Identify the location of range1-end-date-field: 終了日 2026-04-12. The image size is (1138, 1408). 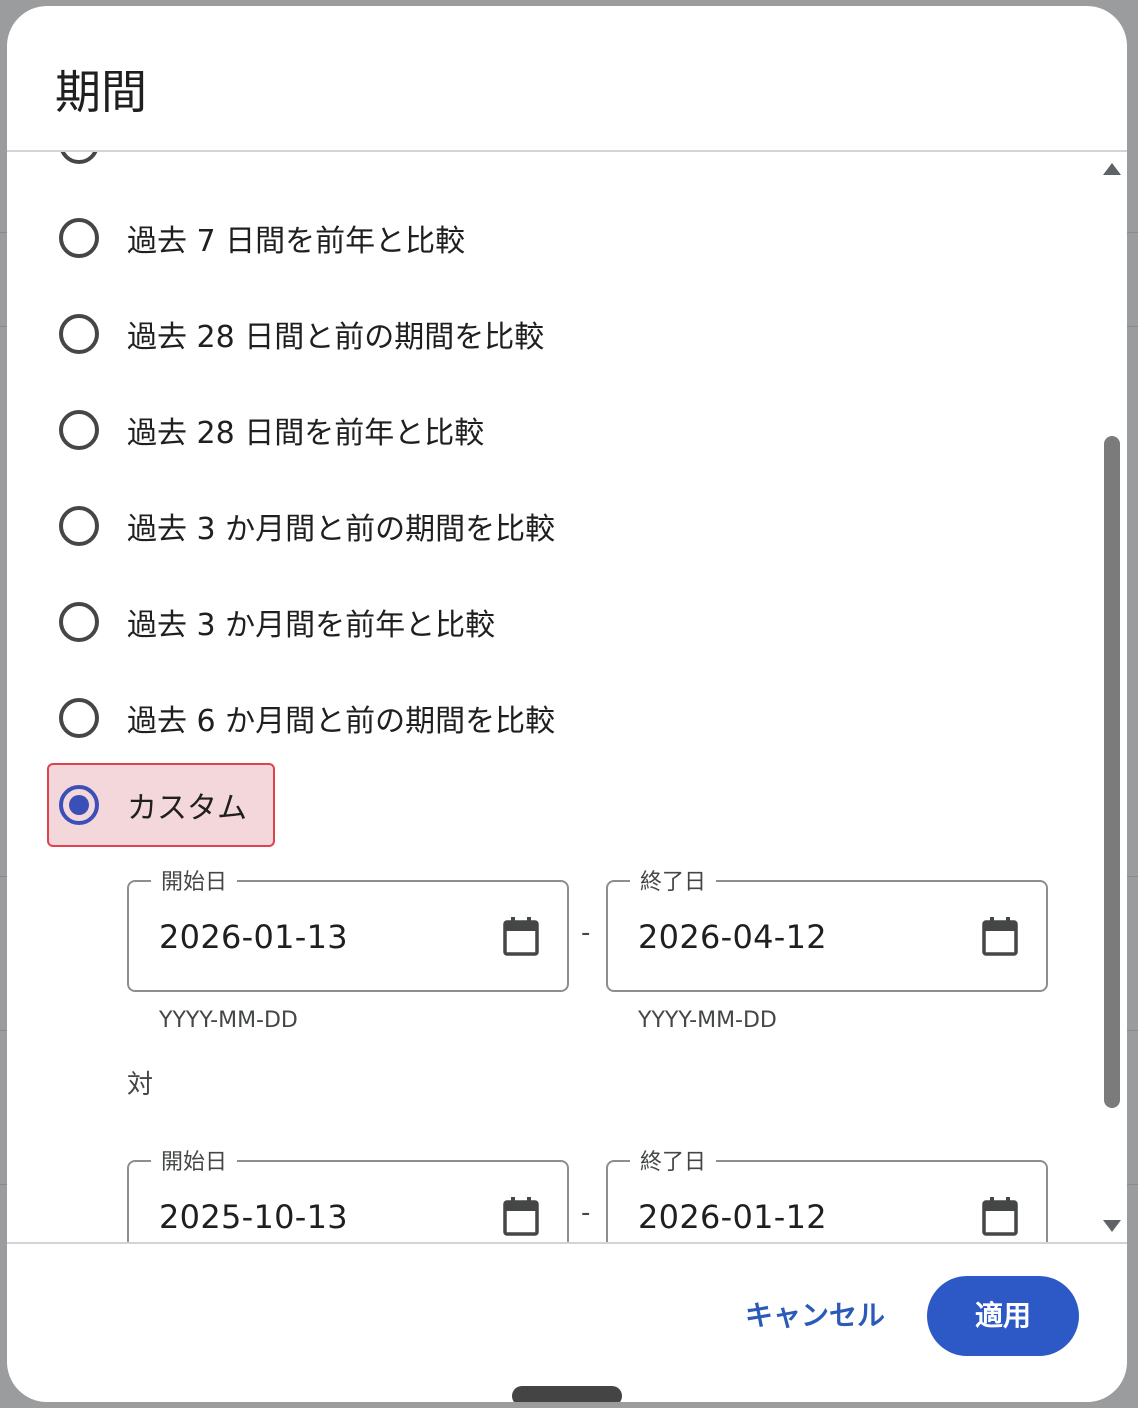
(827, 928).